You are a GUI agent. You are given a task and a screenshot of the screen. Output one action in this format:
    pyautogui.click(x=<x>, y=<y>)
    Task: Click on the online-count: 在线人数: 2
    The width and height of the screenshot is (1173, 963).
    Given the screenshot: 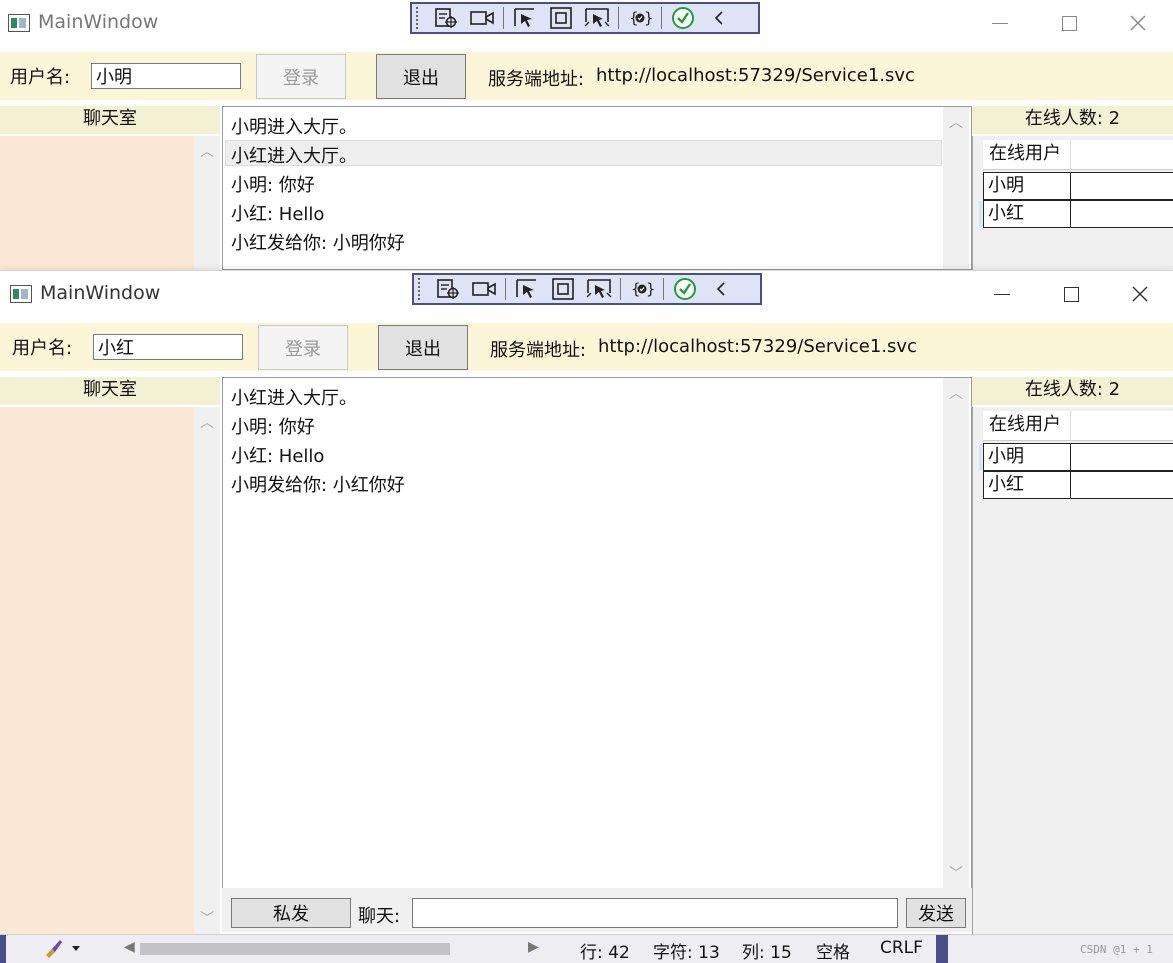 What is the action you would take?
    pyautogui.click(x=1072, y=120)
    